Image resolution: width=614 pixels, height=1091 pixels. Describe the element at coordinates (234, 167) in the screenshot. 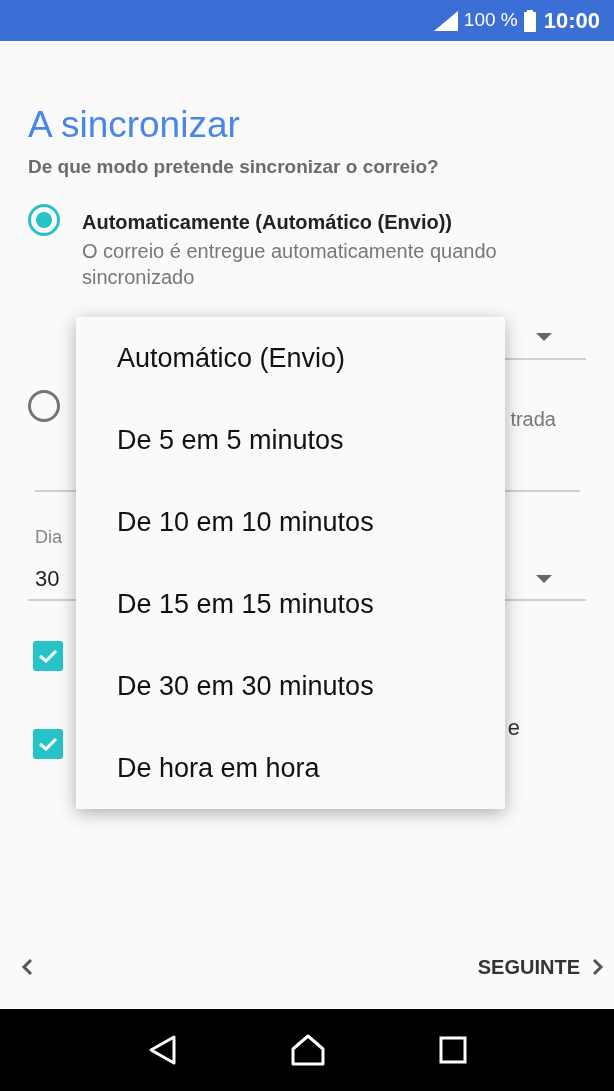

I see `subtitle: De que modo pretende sincronizar o correio?` at that location.